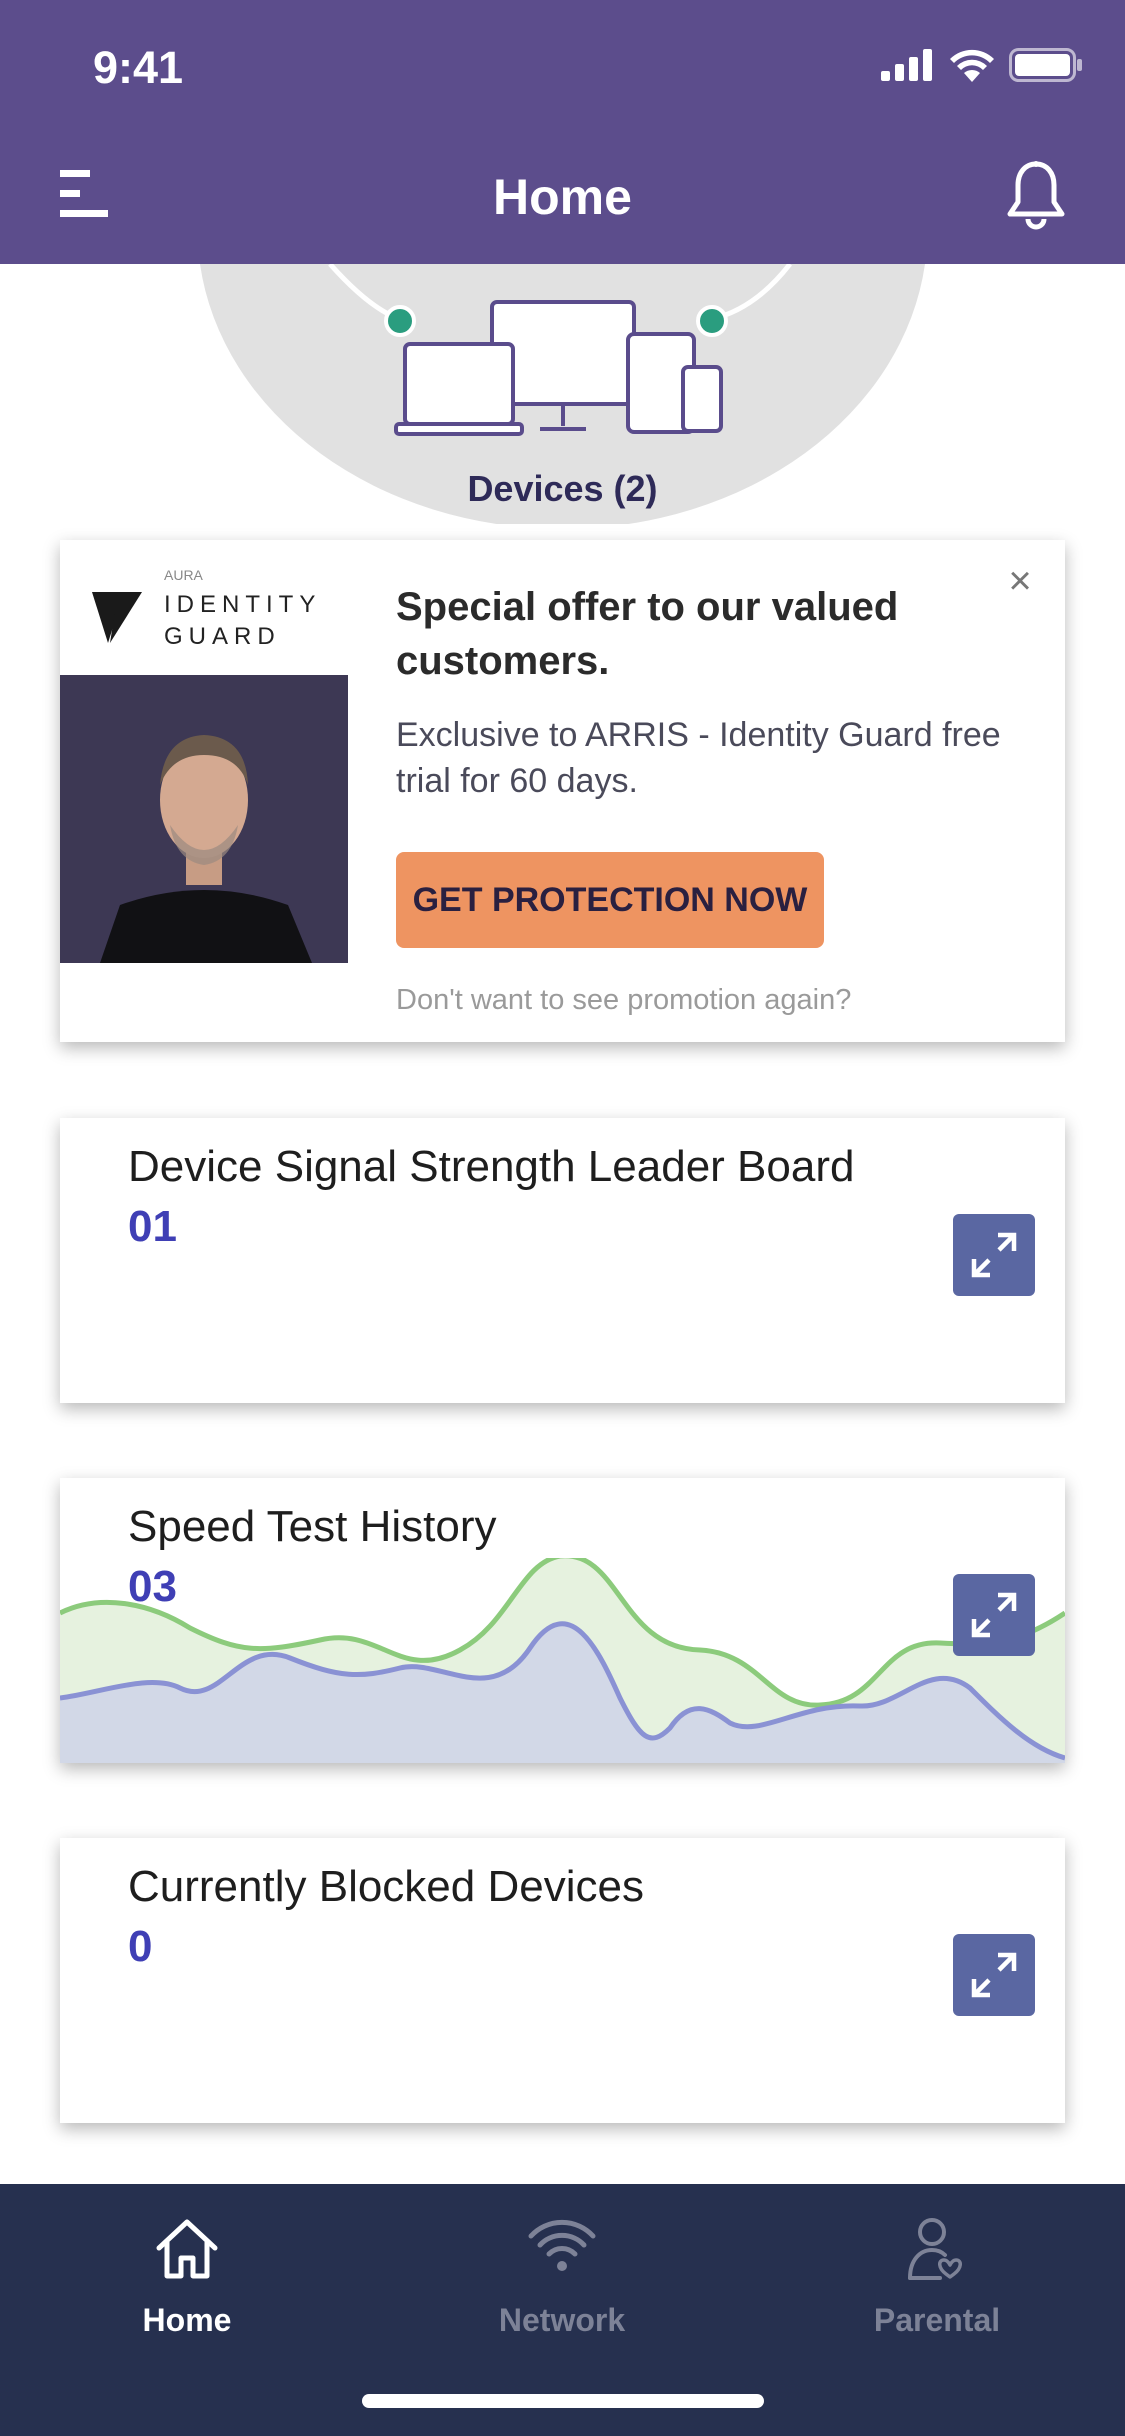 This screenshot has width=1125, height=2436. I want to click on top-bar: 9:41 Home, so click(562, 132).